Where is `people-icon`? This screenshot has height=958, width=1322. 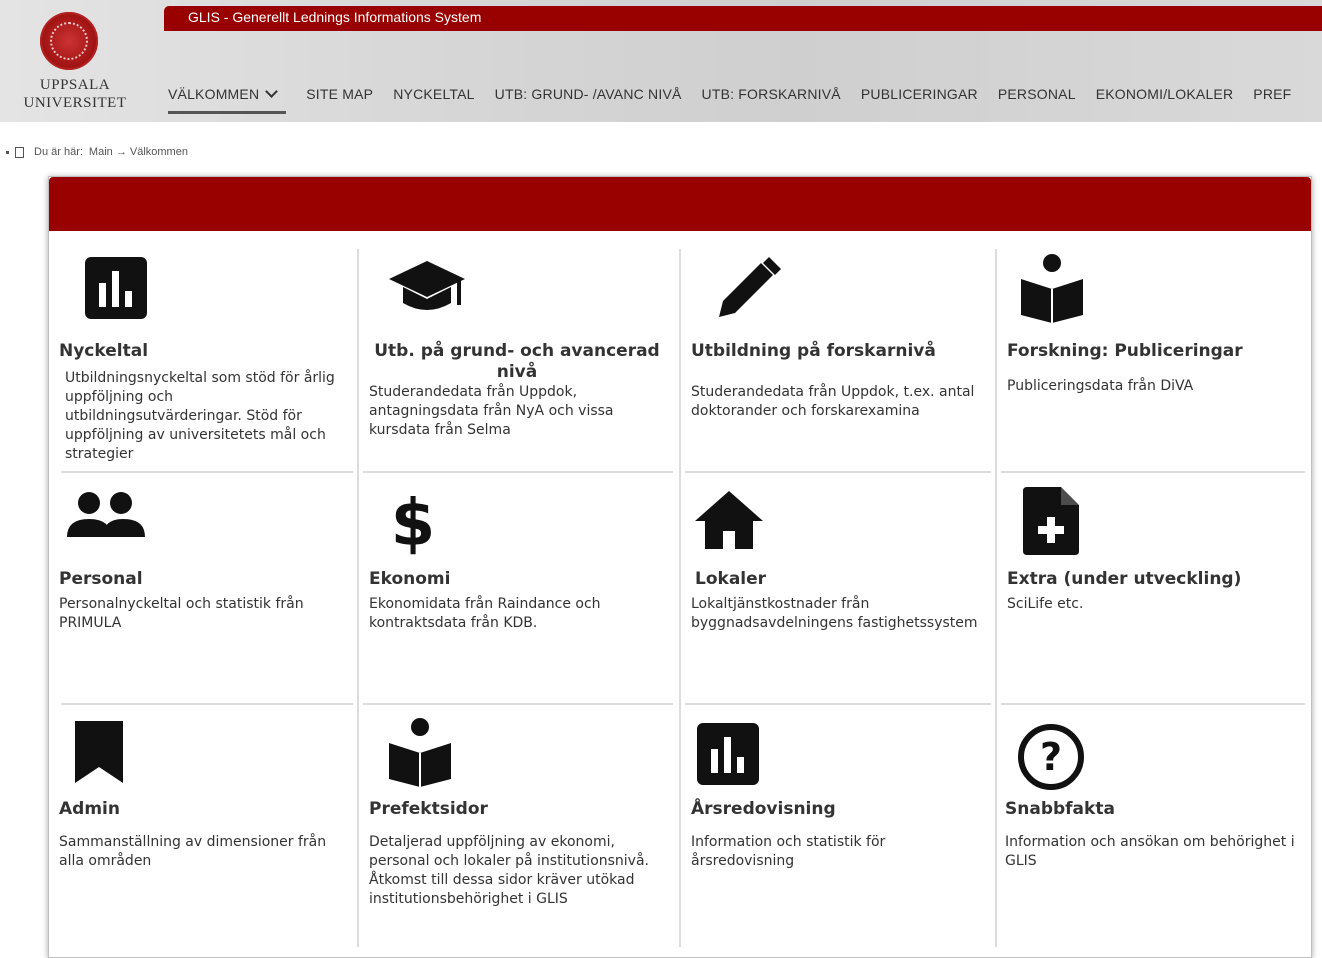
people-icon is located at coordinates (106, 514).